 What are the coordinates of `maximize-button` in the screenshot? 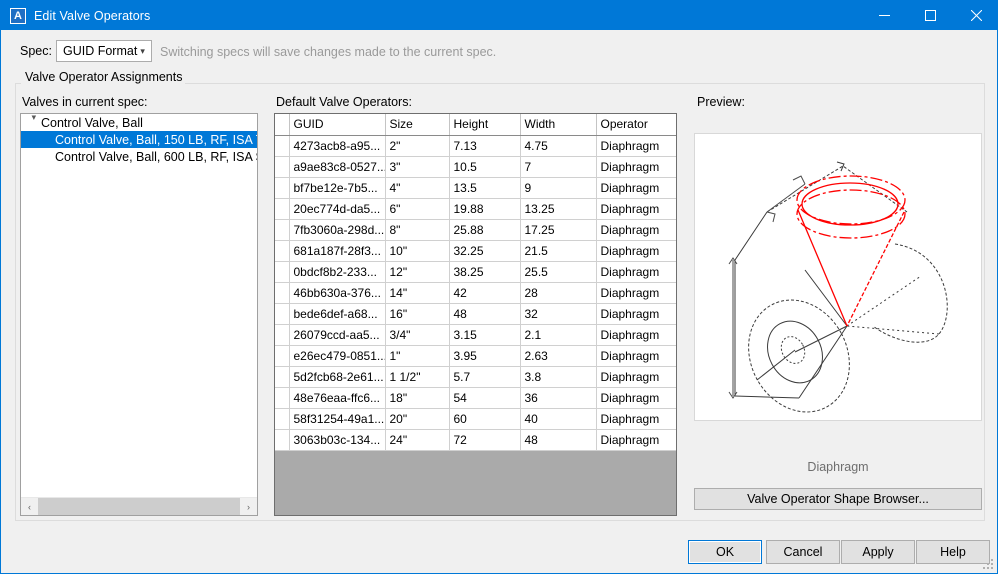 It's located at (930, 15).